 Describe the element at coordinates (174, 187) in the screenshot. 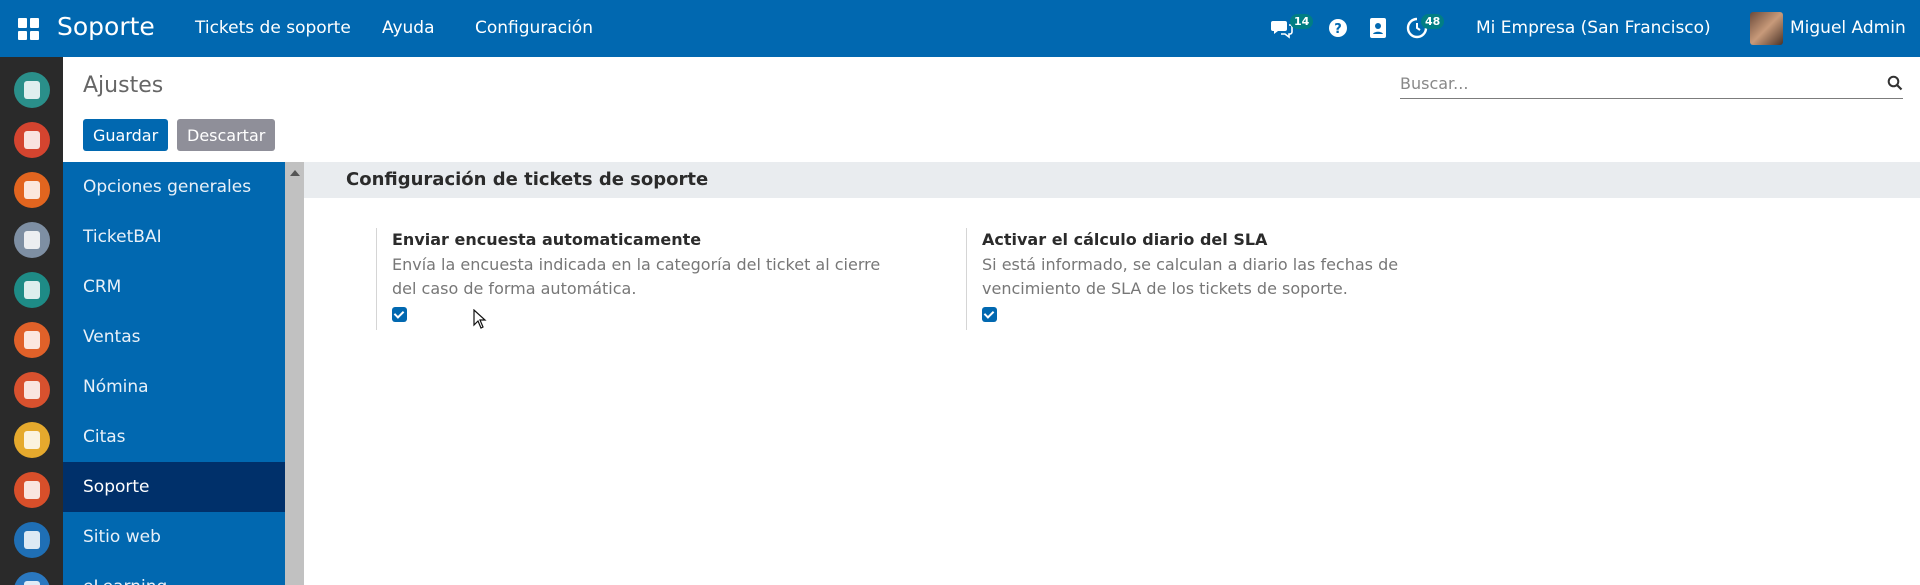

I see `sidebar-item-general: Opciones generales` at that location.